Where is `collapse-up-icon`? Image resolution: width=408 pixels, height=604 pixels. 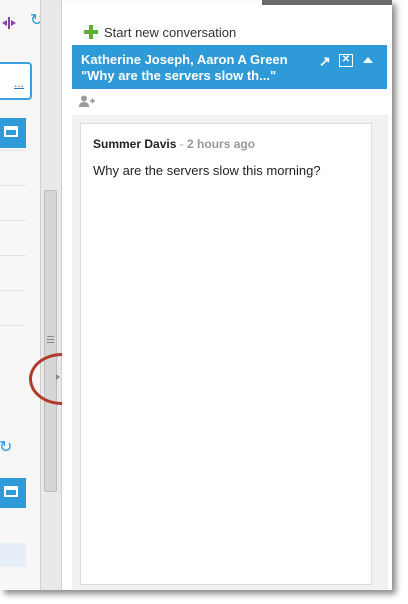
collapse-up-icon is located at coordinates (368, 60).